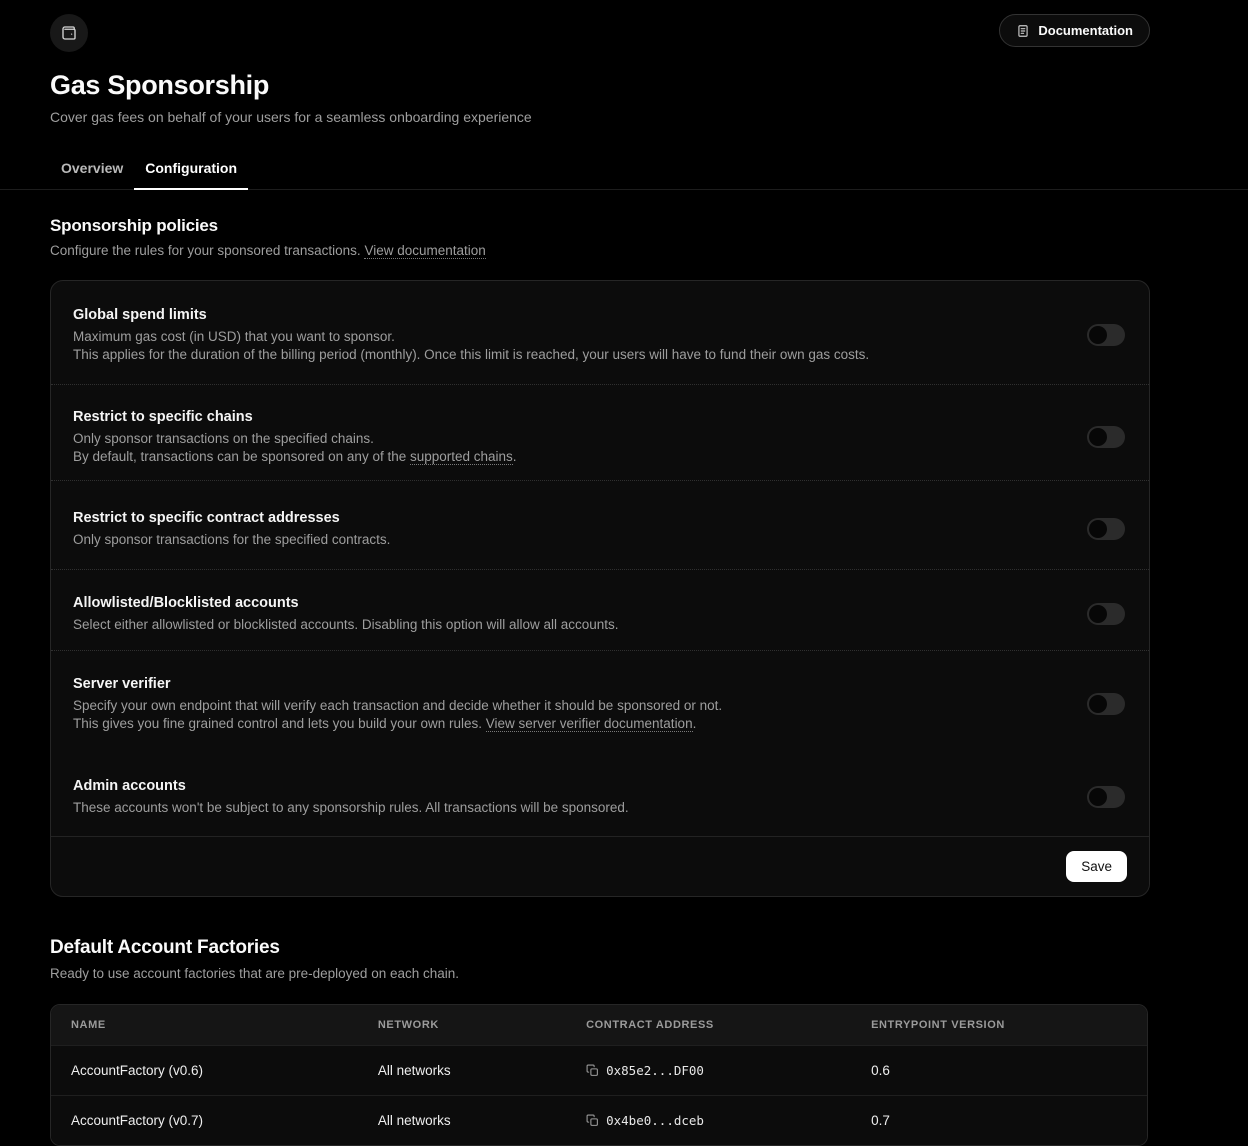 This screenshot has width=1248, height=1146. What do you see at coordinates (425, 251) in the screenshot?
I see `view-documentation-link: View documentation` at bounding box center [425, 251].